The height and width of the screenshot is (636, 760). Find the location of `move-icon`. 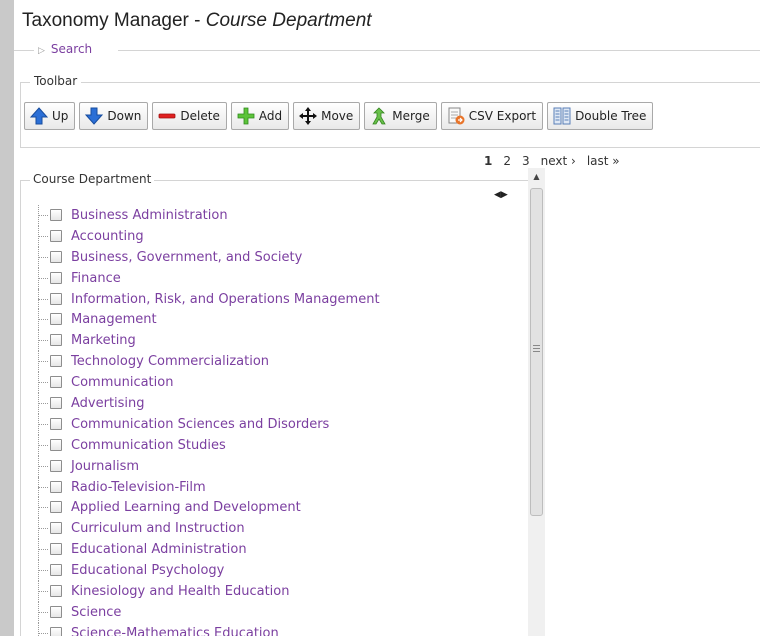

move-icon is located at coordinates (308, 116).